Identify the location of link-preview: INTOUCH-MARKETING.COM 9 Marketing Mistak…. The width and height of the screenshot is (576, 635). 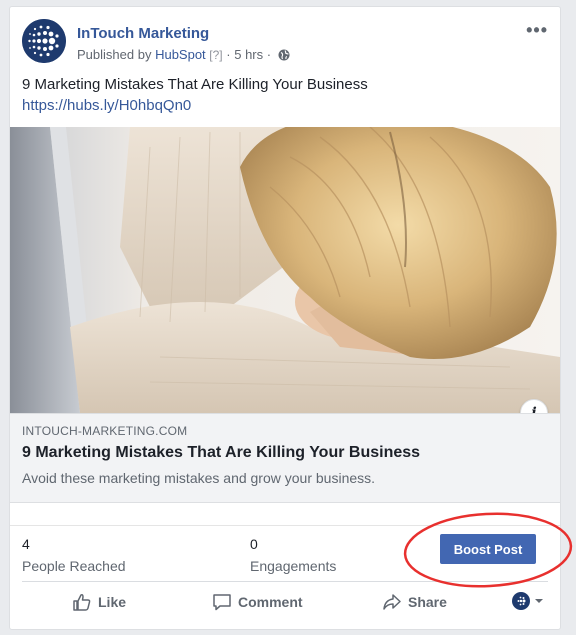
(285, 458).